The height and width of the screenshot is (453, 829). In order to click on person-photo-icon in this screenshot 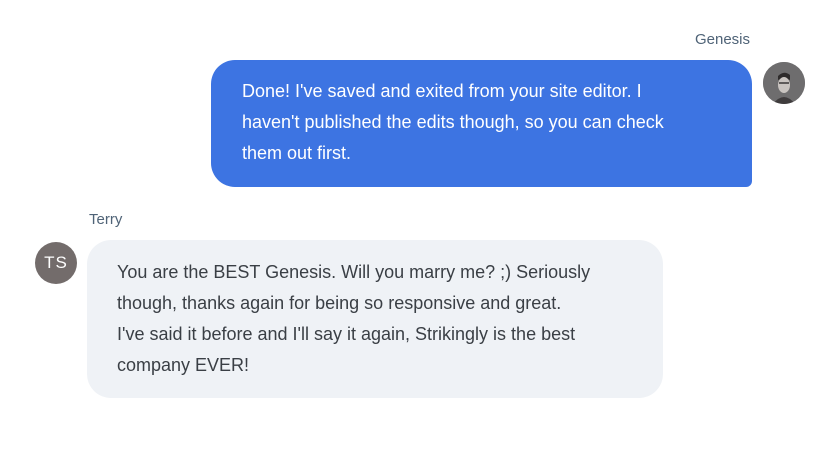, I will do `click(784, 83)`.